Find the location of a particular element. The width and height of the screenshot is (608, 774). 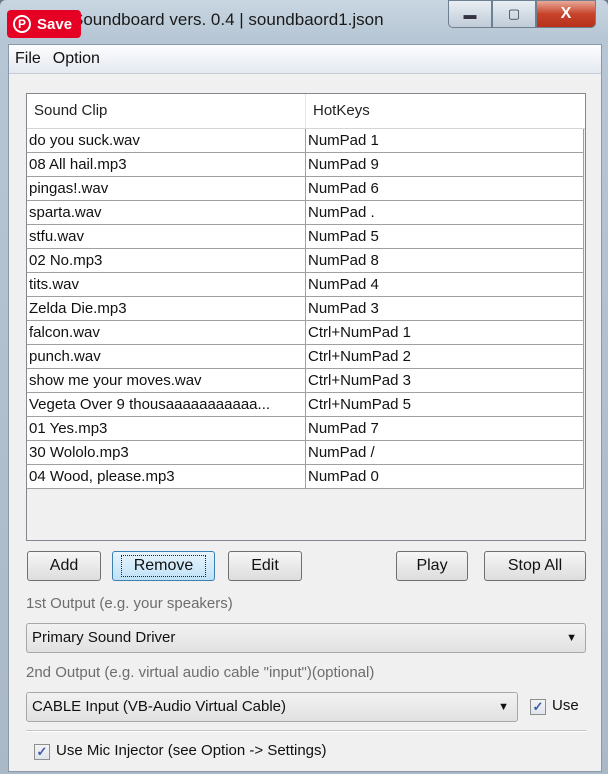

remove-button-label: Remove is located at coordinates (163, 566).